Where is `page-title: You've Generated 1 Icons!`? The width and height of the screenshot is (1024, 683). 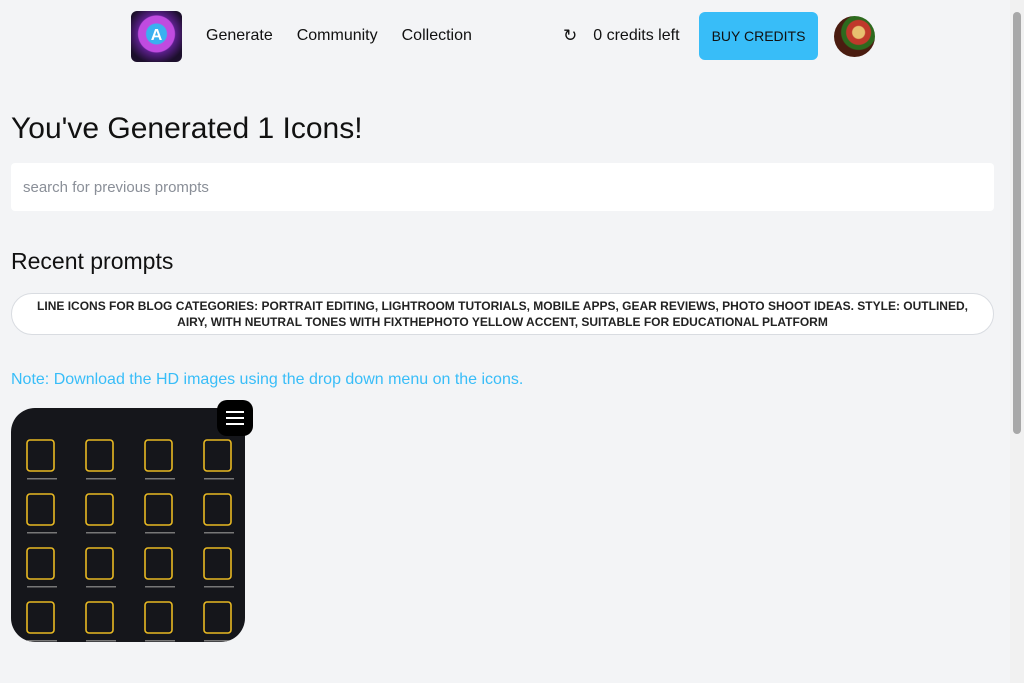 page-title: You've Generated 1 Icons! is located at coordinates (187, 128).